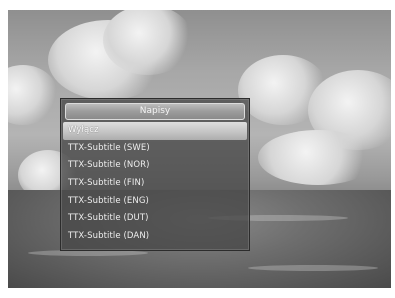 The image size is (395, 298). I want to click on menu-item-subtitle: TTX-Subtitle (DAN), so click(155, 237).